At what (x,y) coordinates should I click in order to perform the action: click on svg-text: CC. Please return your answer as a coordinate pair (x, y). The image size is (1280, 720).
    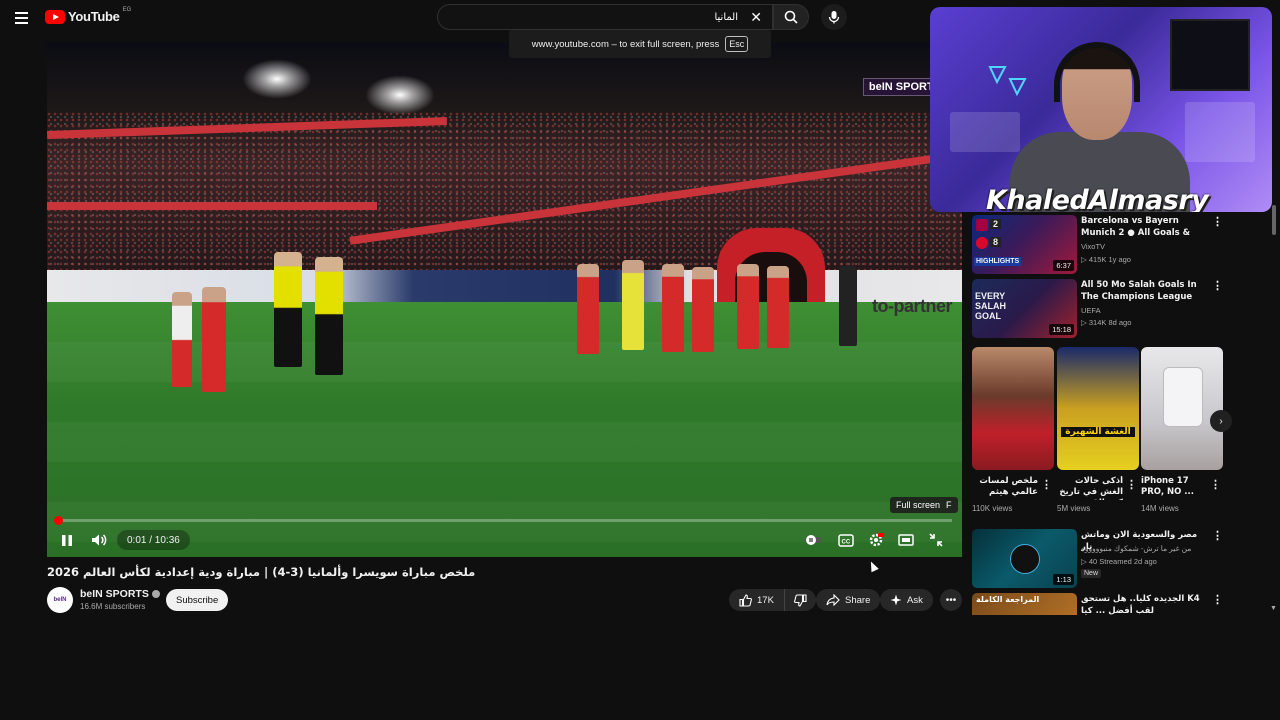
    Looking at the image, I should click on (846, 542).